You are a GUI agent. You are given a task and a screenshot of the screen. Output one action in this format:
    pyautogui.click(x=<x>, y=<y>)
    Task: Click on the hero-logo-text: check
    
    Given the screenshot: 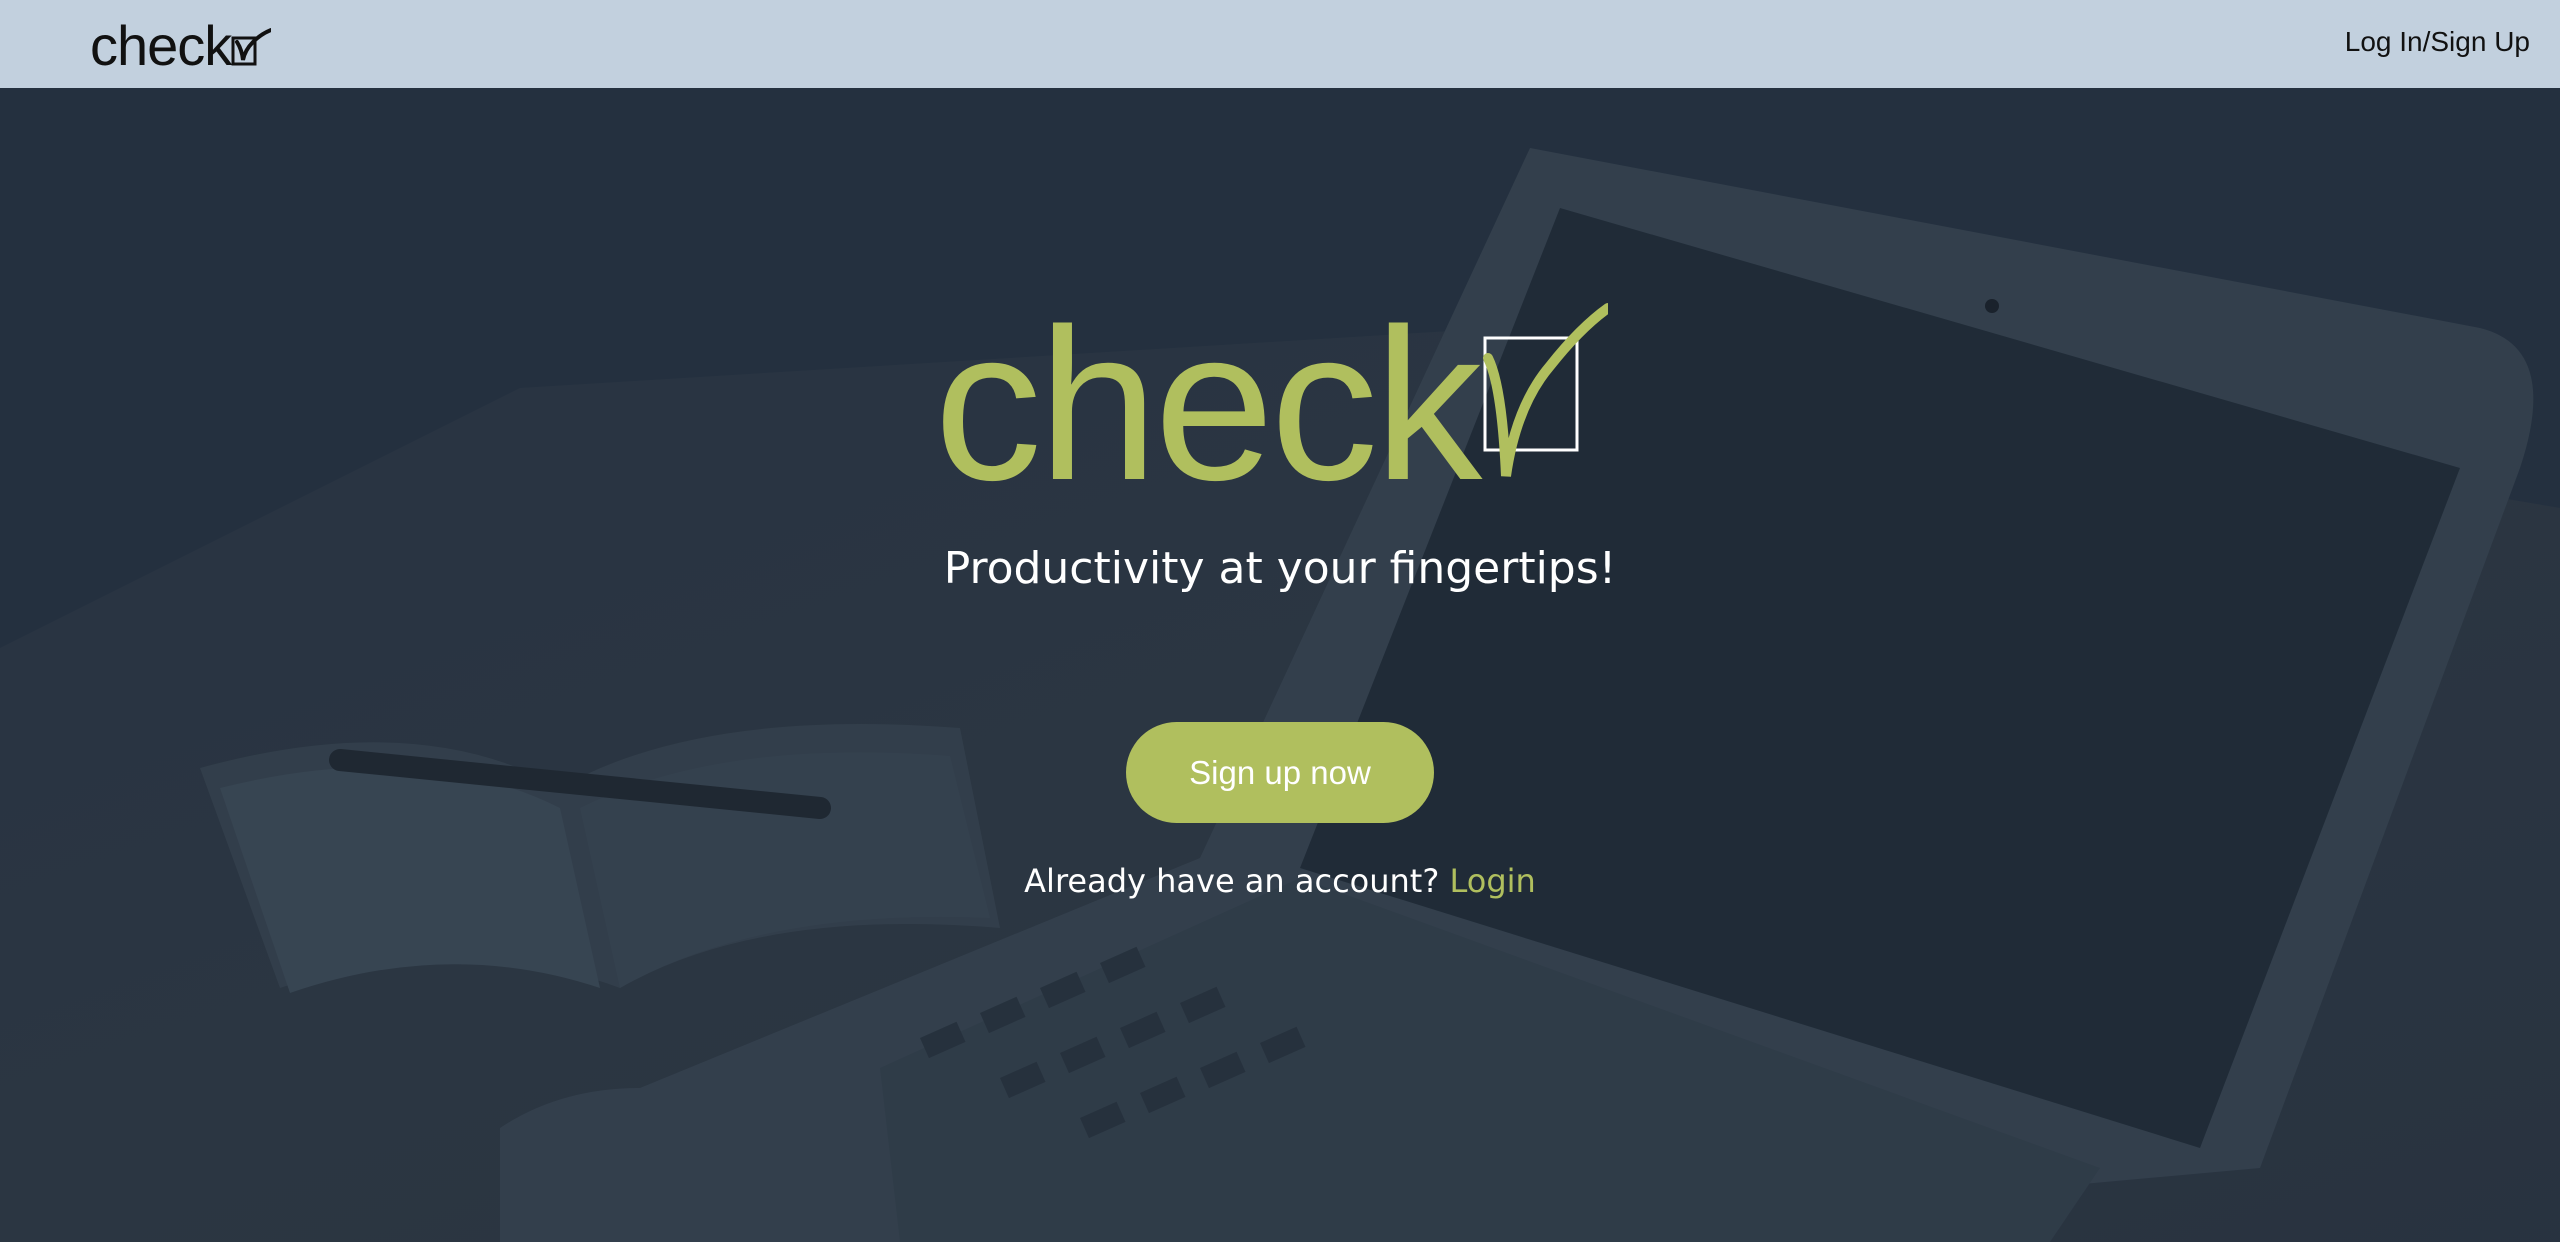 What is the action you would take?
    pyautogui.click(x=1208, y=404)
    